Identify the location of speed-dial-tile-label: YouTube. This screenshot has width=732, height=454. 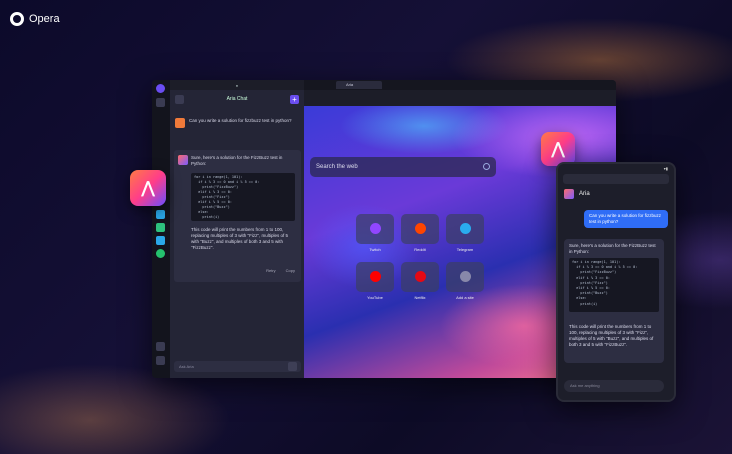
(375, 297).